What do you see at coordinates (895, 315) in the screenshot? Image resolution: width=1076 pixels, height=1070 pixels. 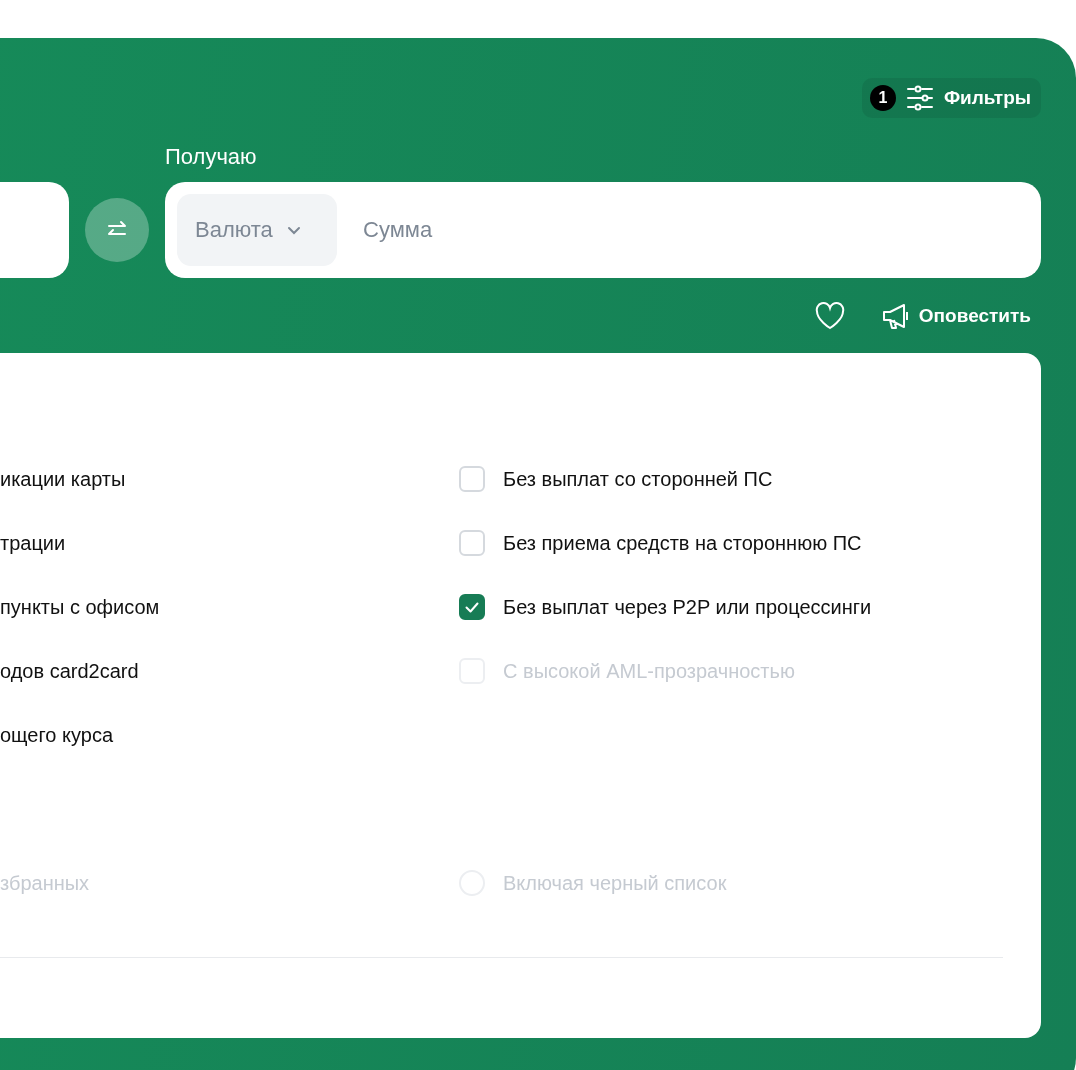 I see `megaphone-icon` at bounding box center [895, 315].